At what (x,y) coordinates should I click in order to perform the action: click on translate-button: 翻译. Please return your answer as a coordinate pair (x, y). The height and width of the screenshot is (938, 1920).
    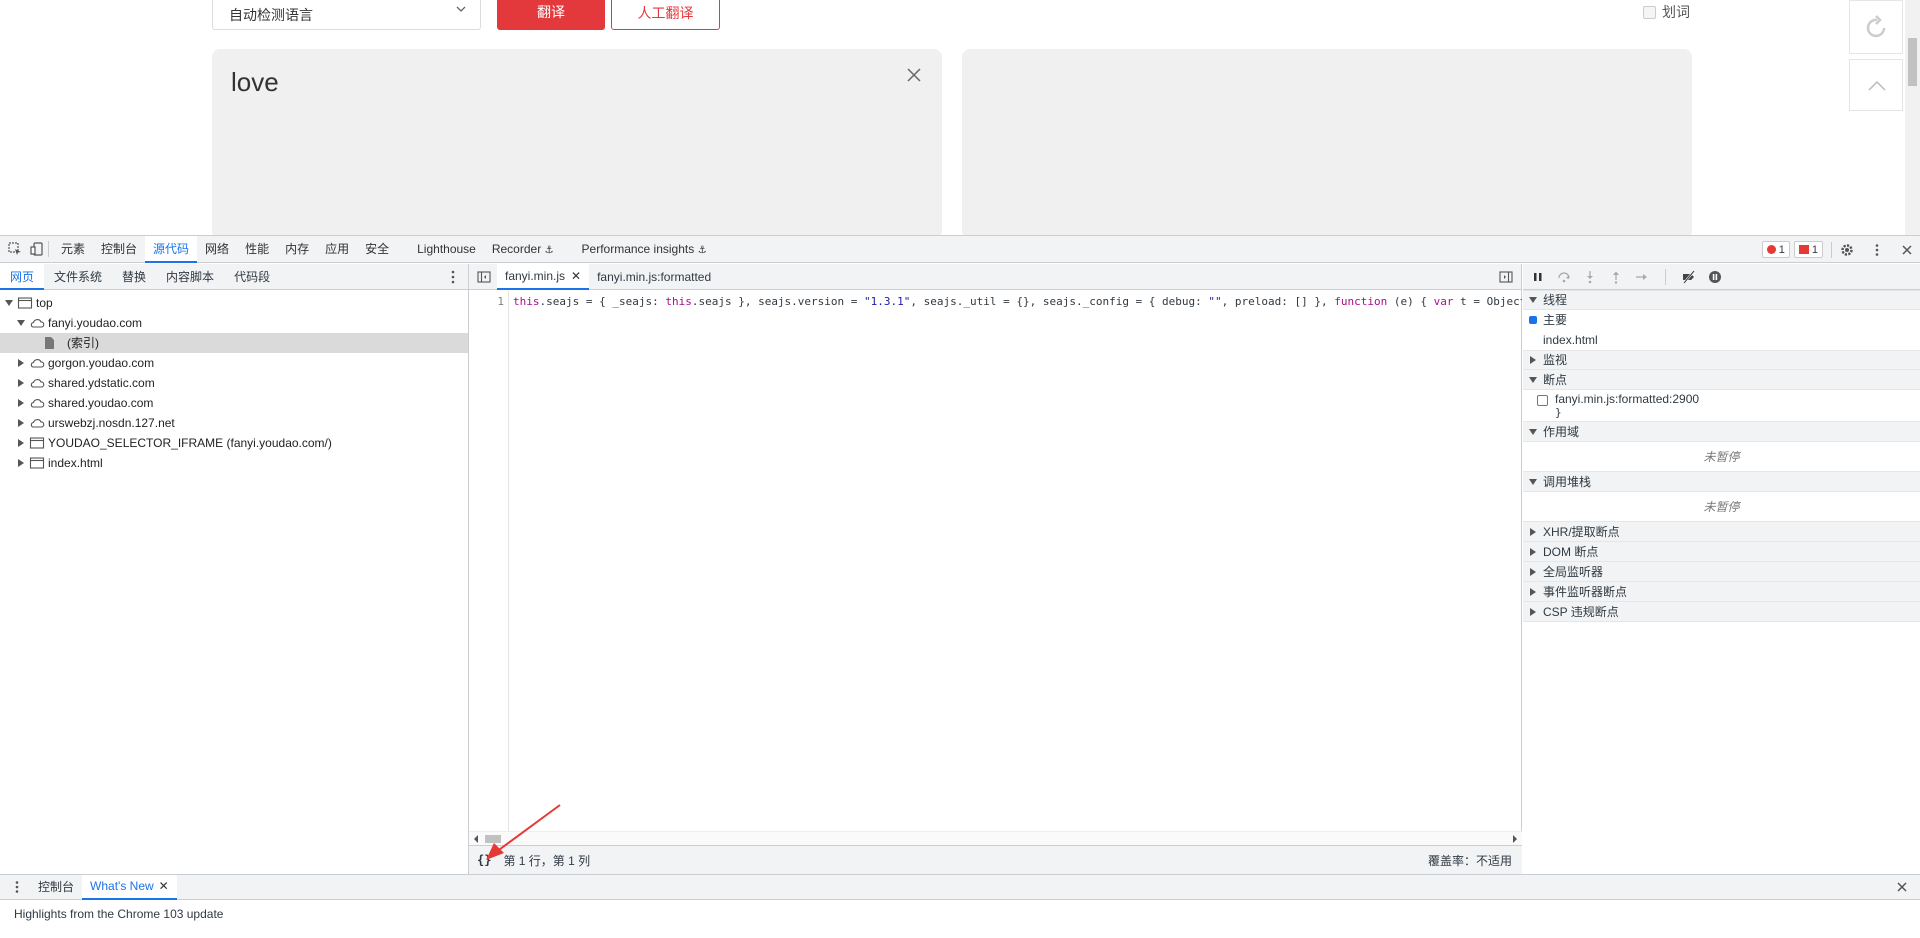
    Looking at the image, I should click on (551, 15).